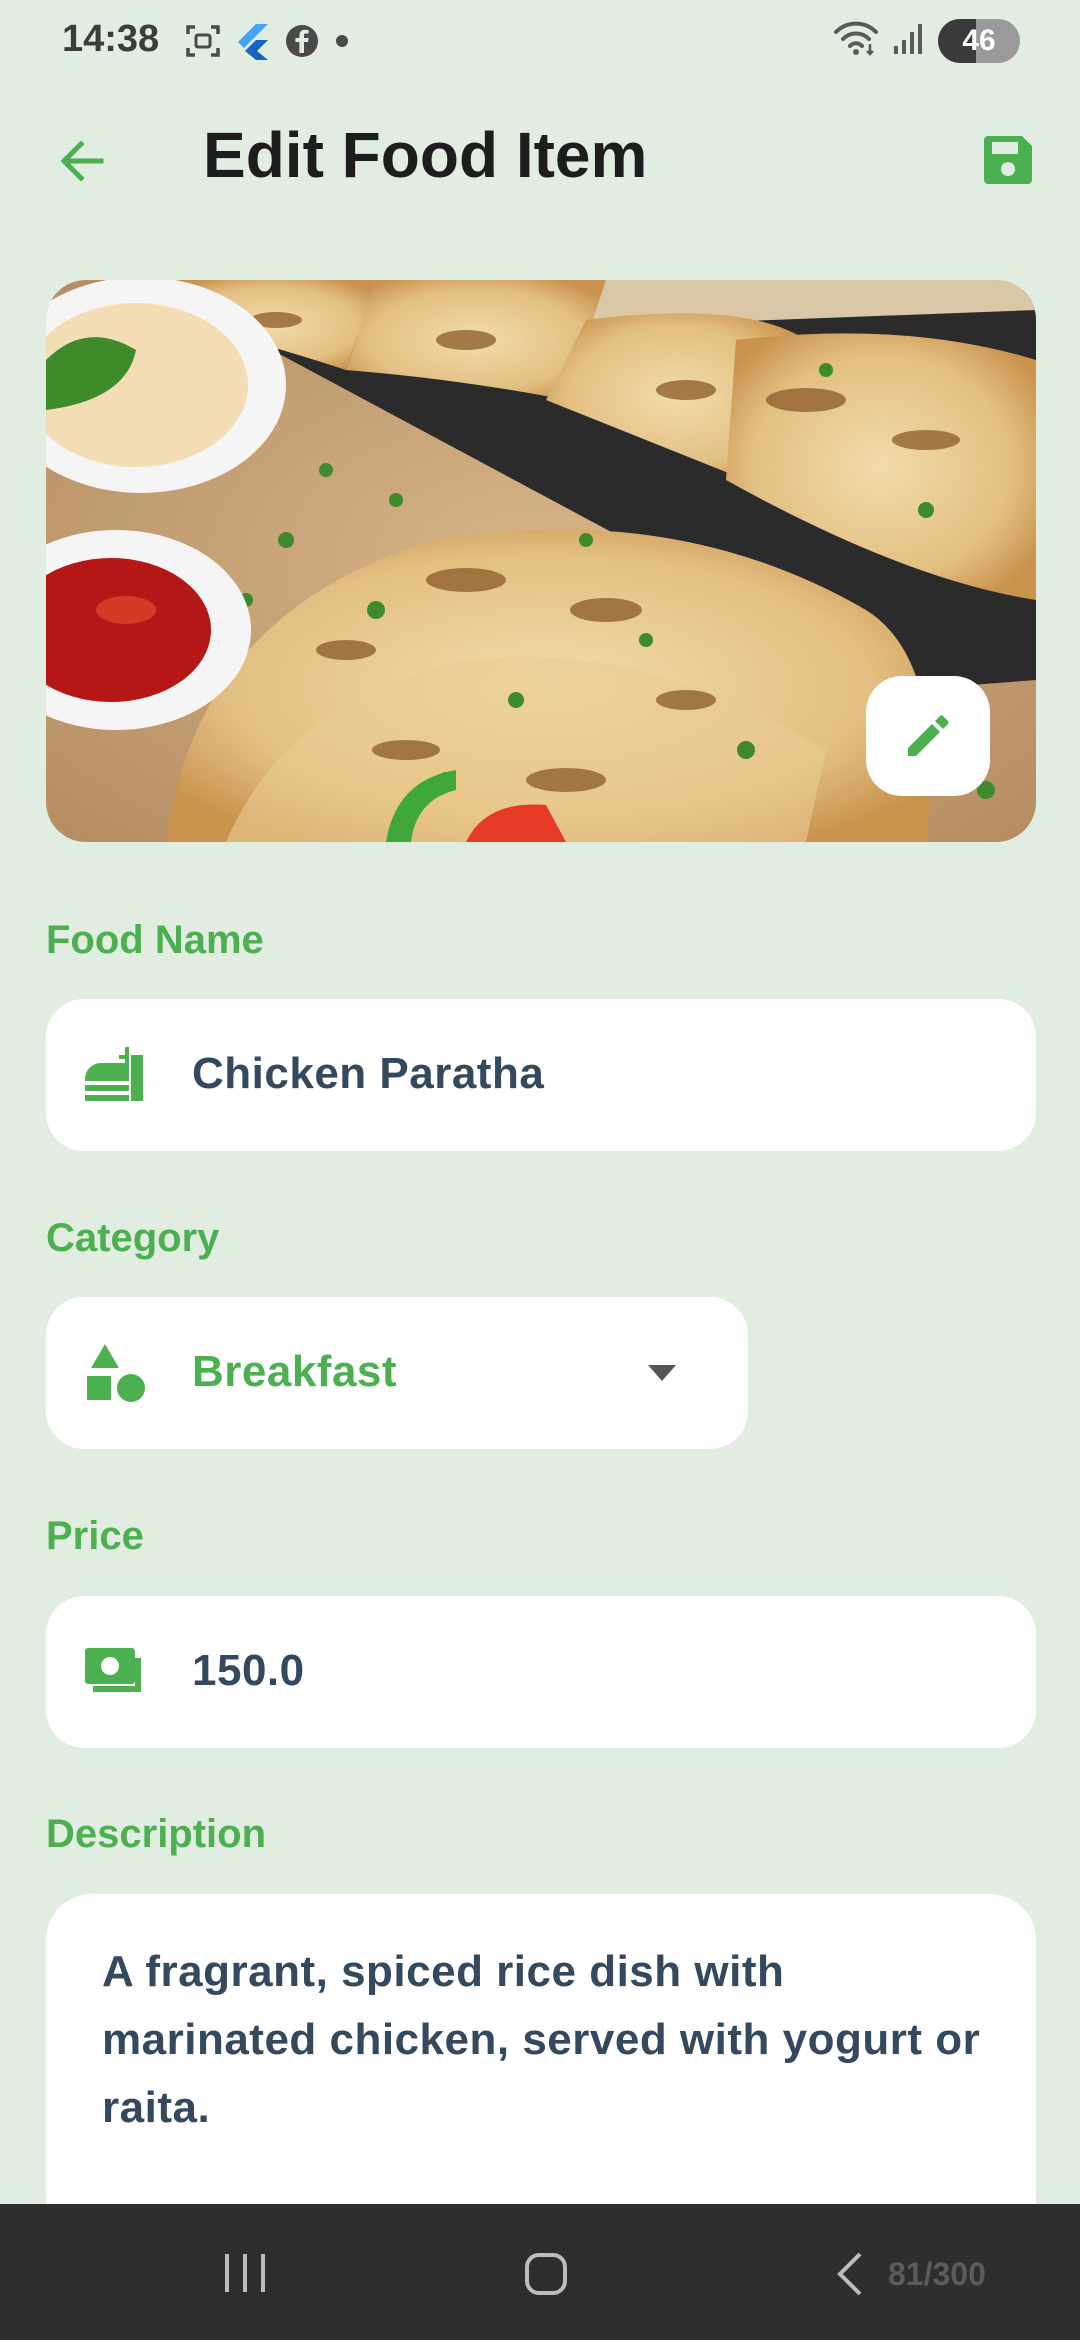 The width and height of the screenshot is (1080, 2340). What do you see at coordinates (909, 40) in the screenshot?
I see `signal-icon` at bounding box center [909, 40].